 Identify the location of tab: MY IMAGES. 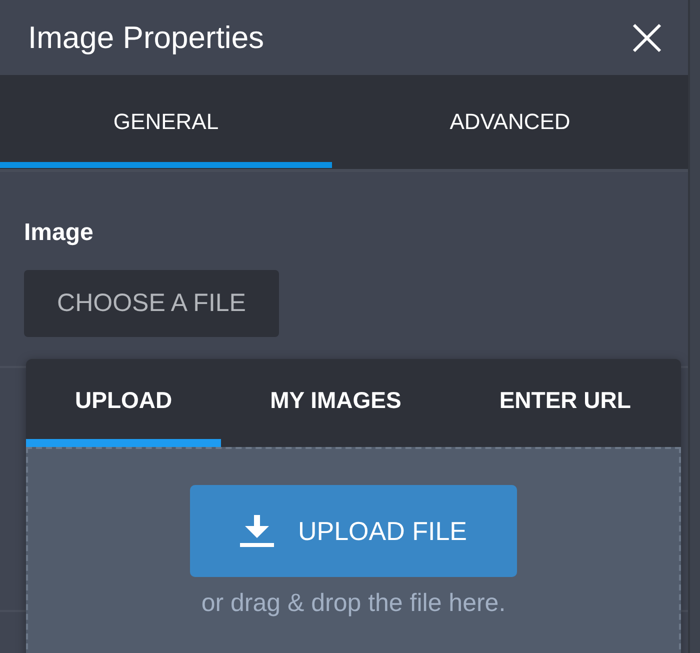
(335, 403).